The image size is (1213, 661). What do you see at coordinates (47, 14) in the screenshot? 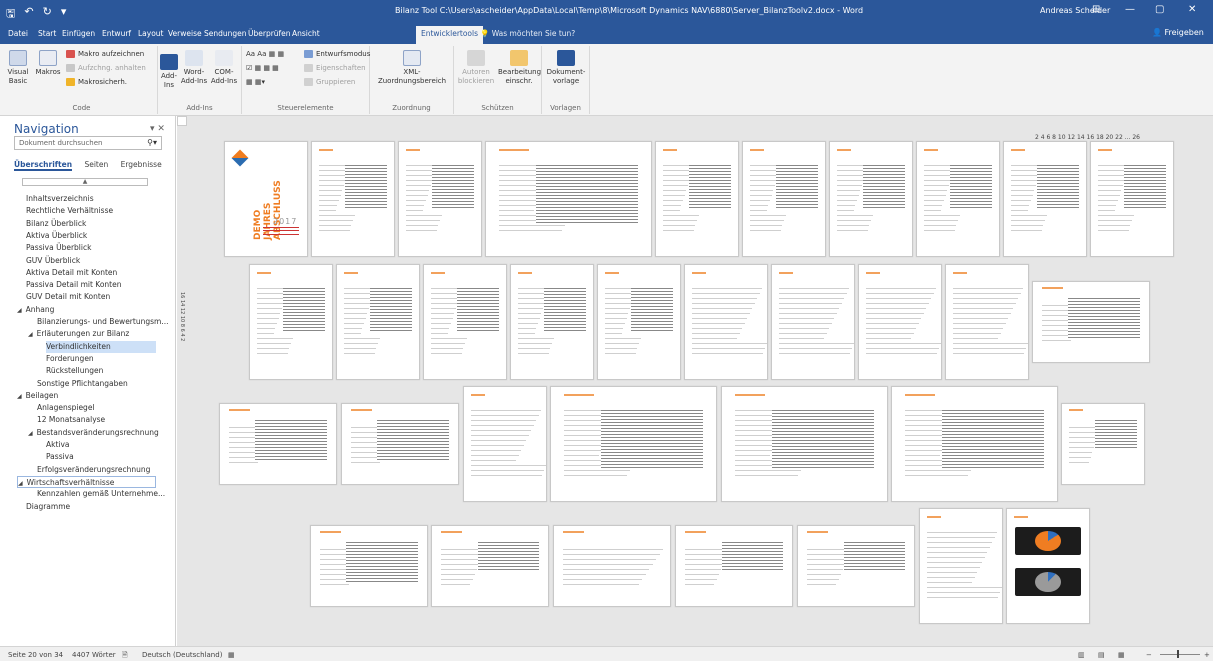
I see `redo-icon: ↻` at bounding box center [47, 14].